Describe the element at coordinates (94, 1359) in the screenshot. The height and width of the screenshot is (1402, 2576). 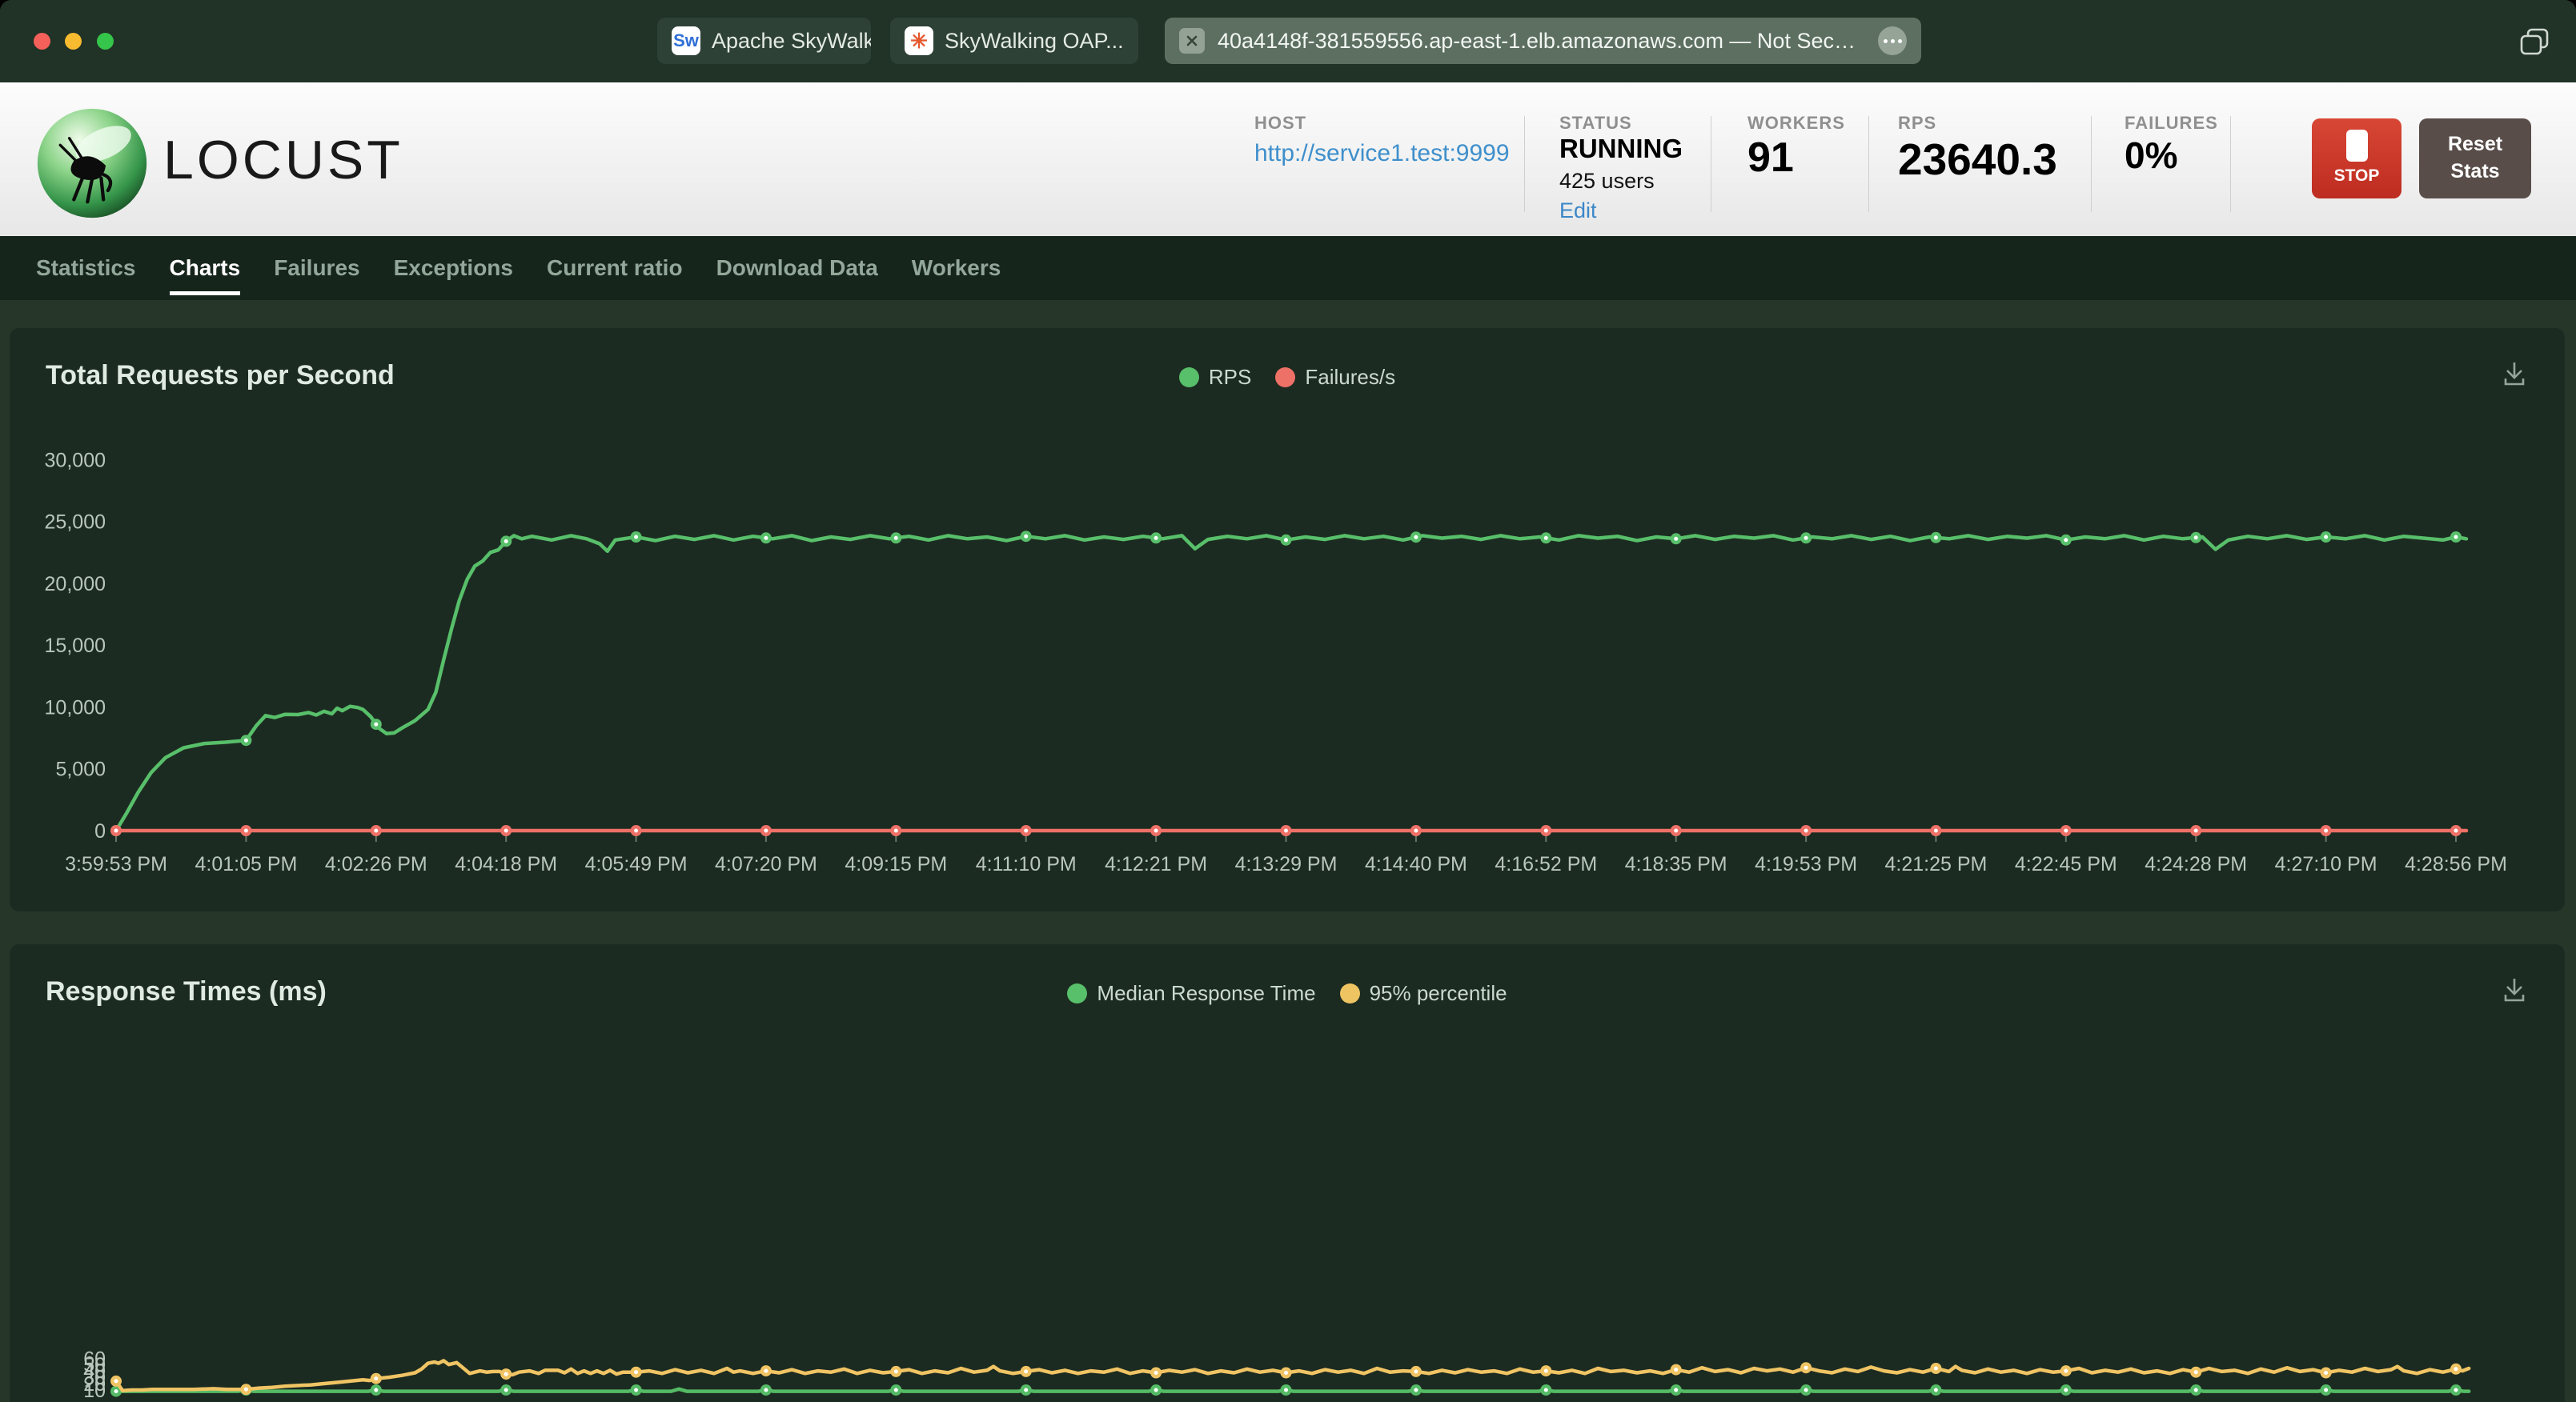
I see `svg-text: 60` at that location.